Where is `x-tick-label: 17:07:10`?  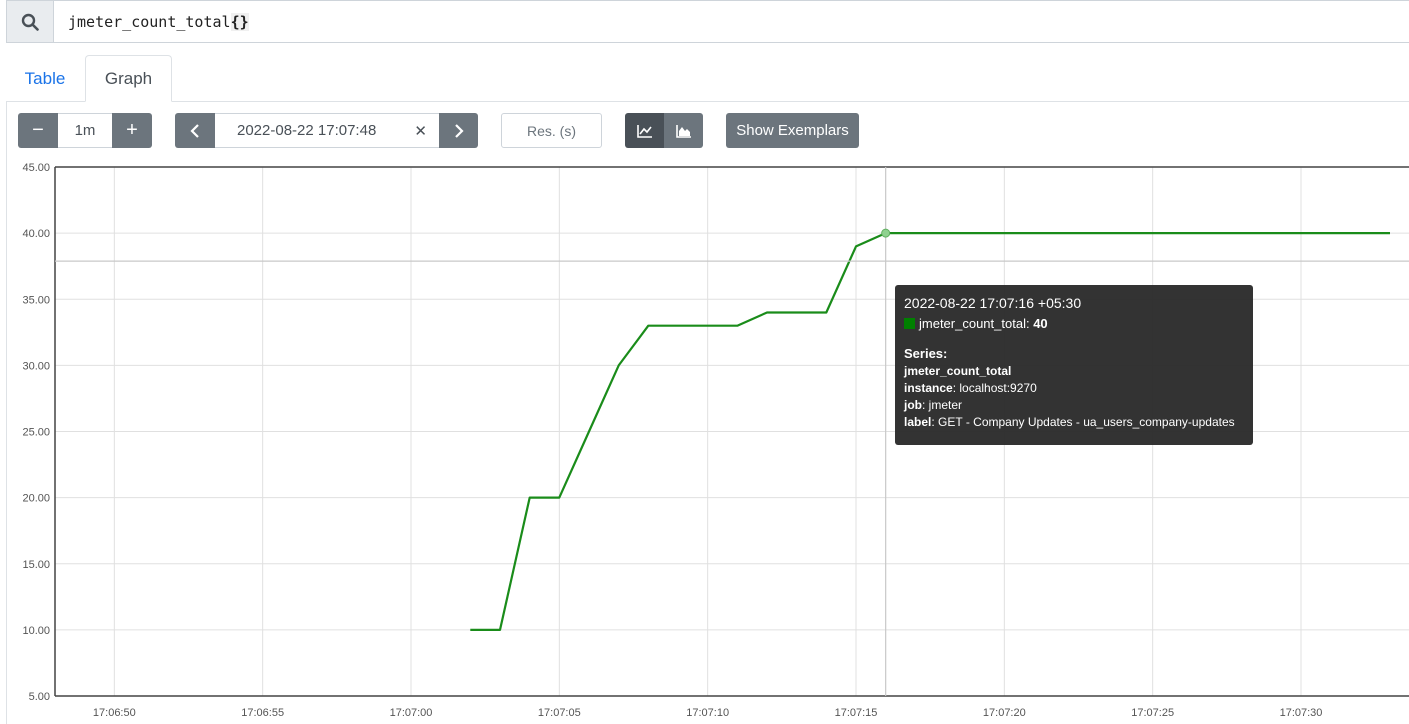
x-tick-label: 17:07:10 is located at coordinates (707, 713).